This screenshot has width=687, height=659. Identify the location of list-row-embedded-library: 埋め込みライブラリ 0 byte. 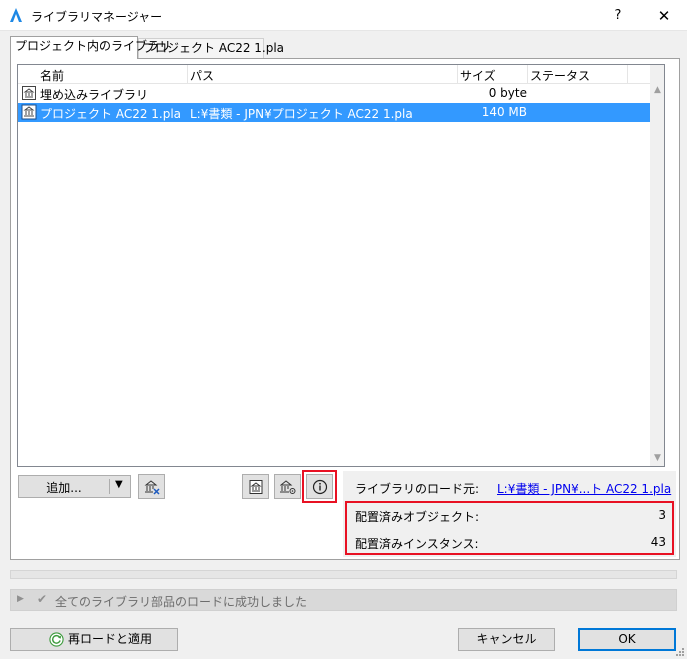
(334, 93).